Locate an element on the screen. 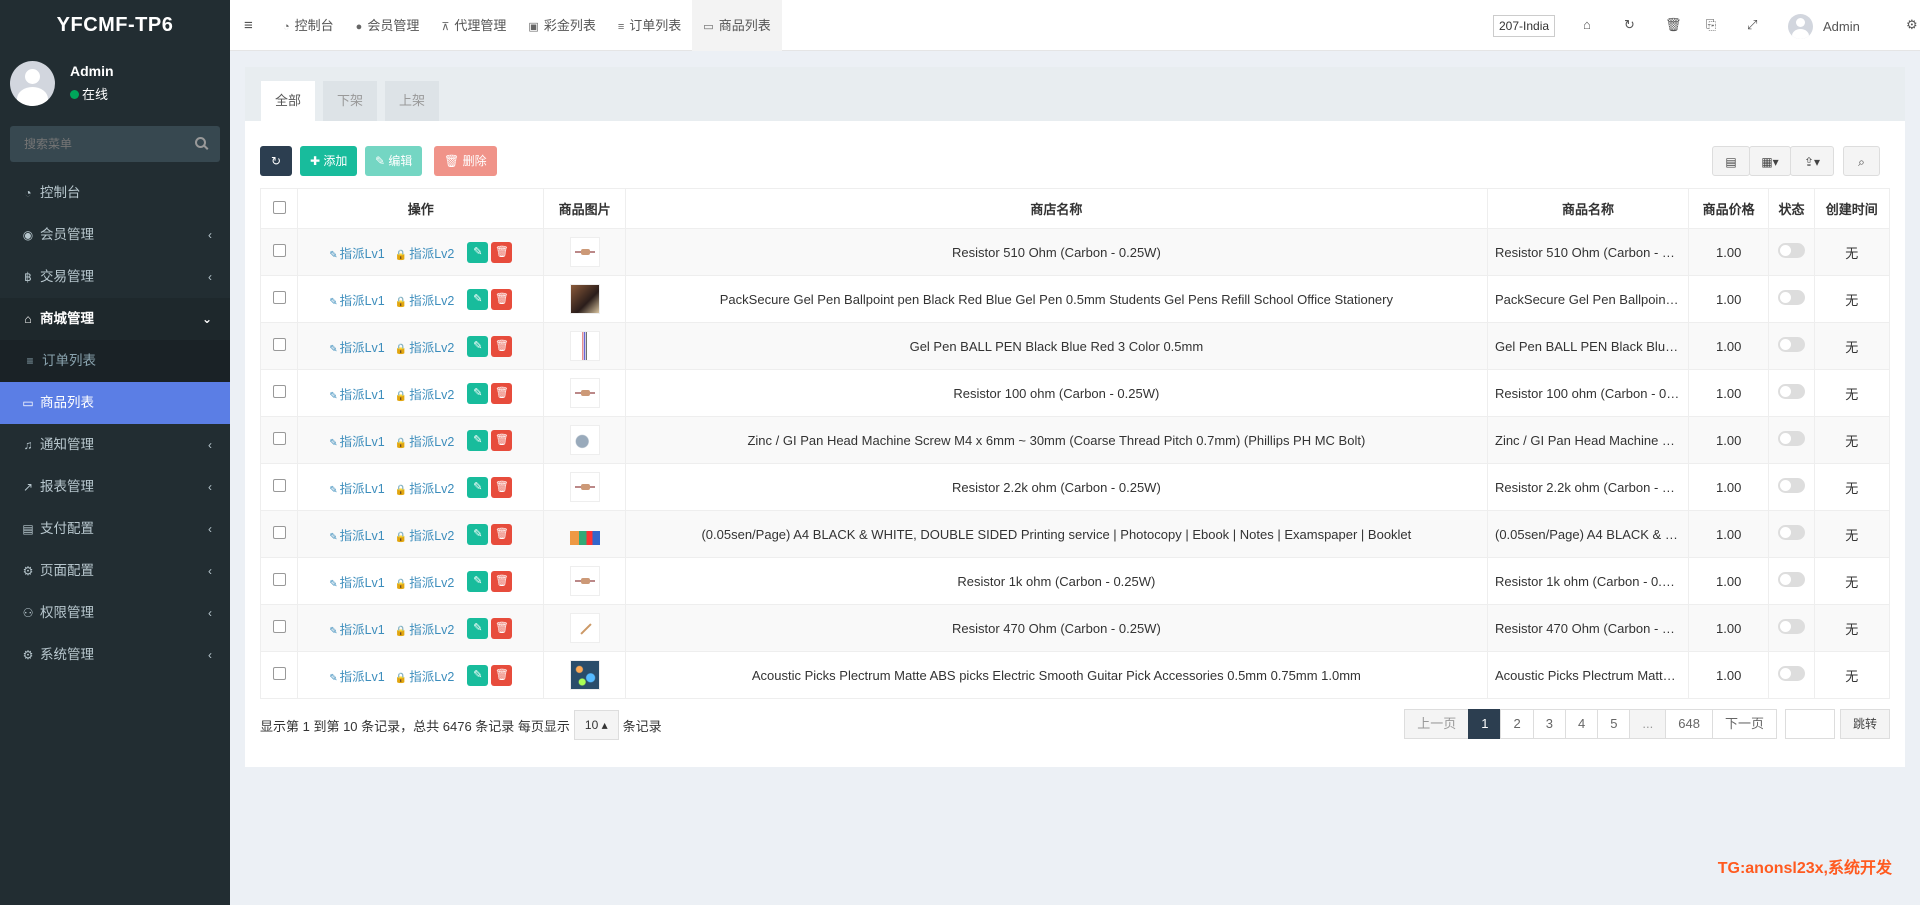 The image size is (1920, 905). topnav-members: ● 会员管理 is located at coordinates (388, 25).